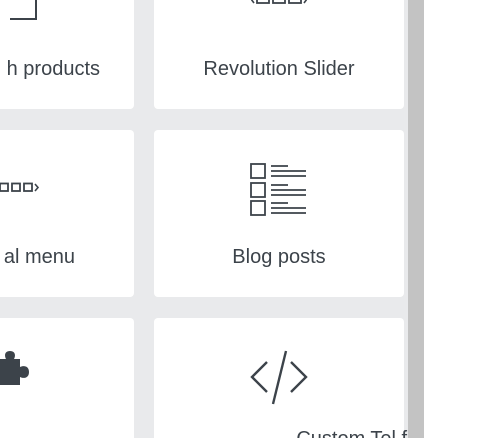 This screenshot has height=438, width=478. Describe the element at coordinates (25, 11) in the screenshot. I see `products-icon` at that location.